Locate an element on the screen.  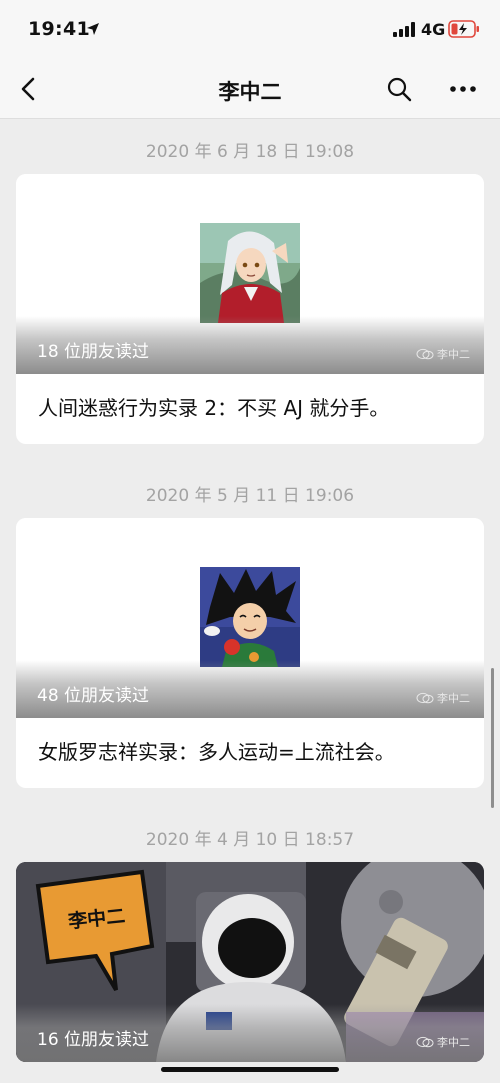
article-date: 2020 年 4 月 10 日 18:57 is located at coordinates (250, 840).